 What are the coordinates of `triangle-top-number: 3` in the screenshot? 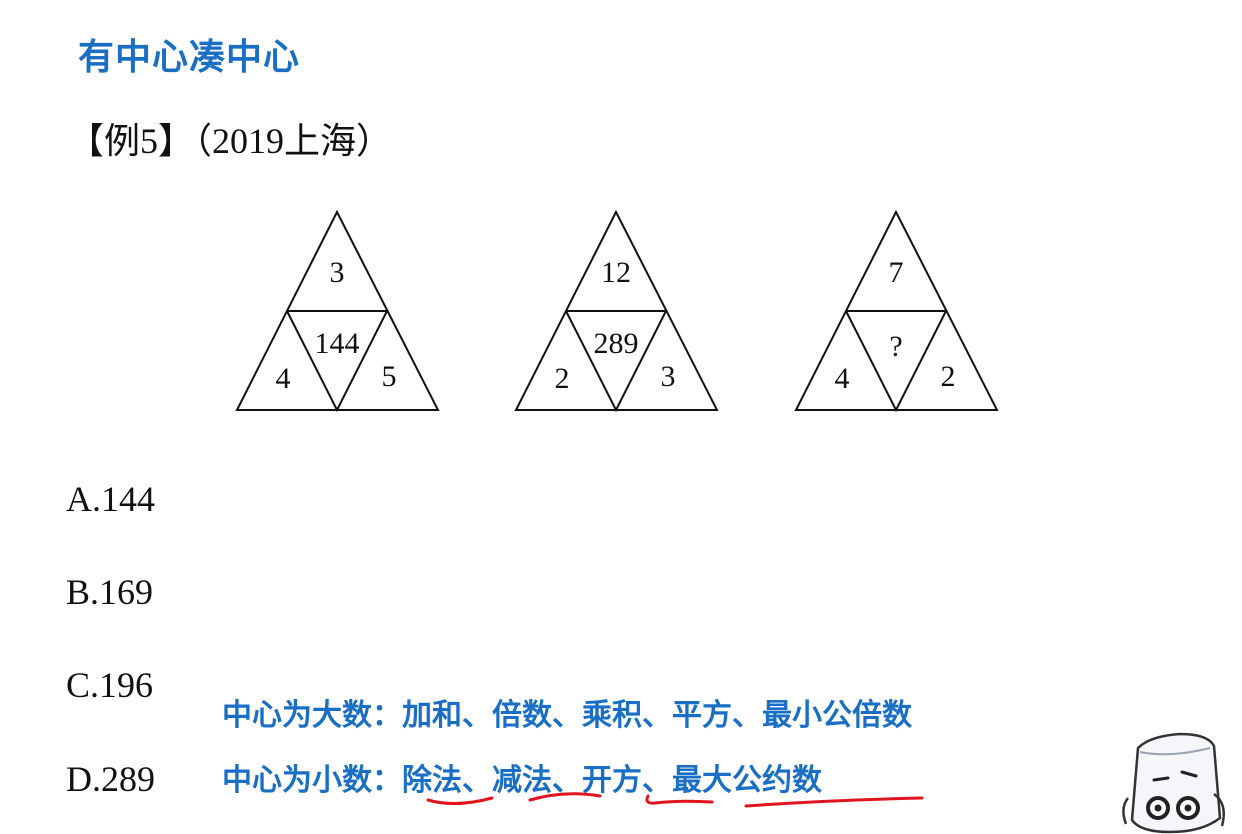 It's located at (337, 272).